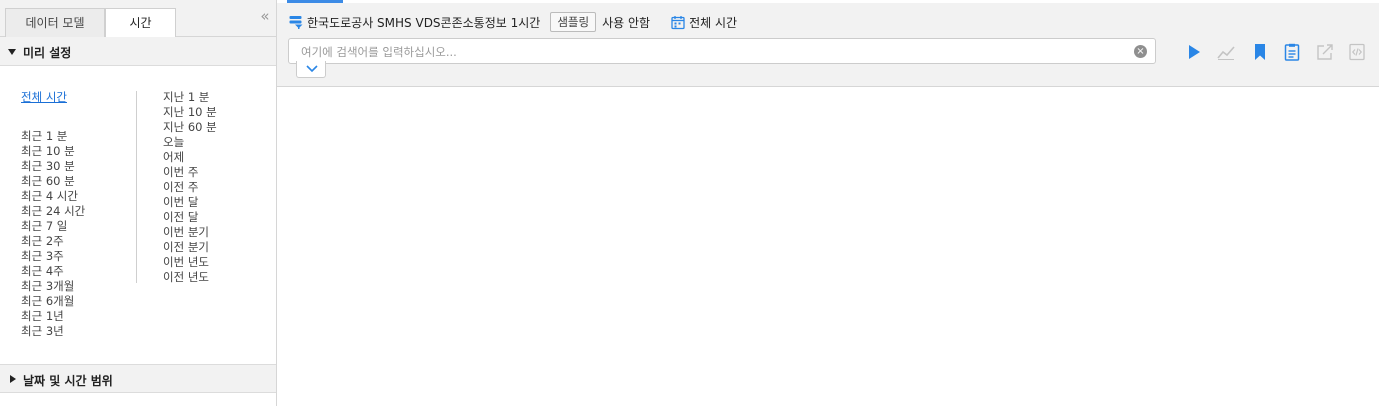 This screenshot has width=1379, height=406. What do you see at coordinates (53, 271) in the screenshot?
I see `preset-recent: 최근 4주` at bounding box center [53, 271].